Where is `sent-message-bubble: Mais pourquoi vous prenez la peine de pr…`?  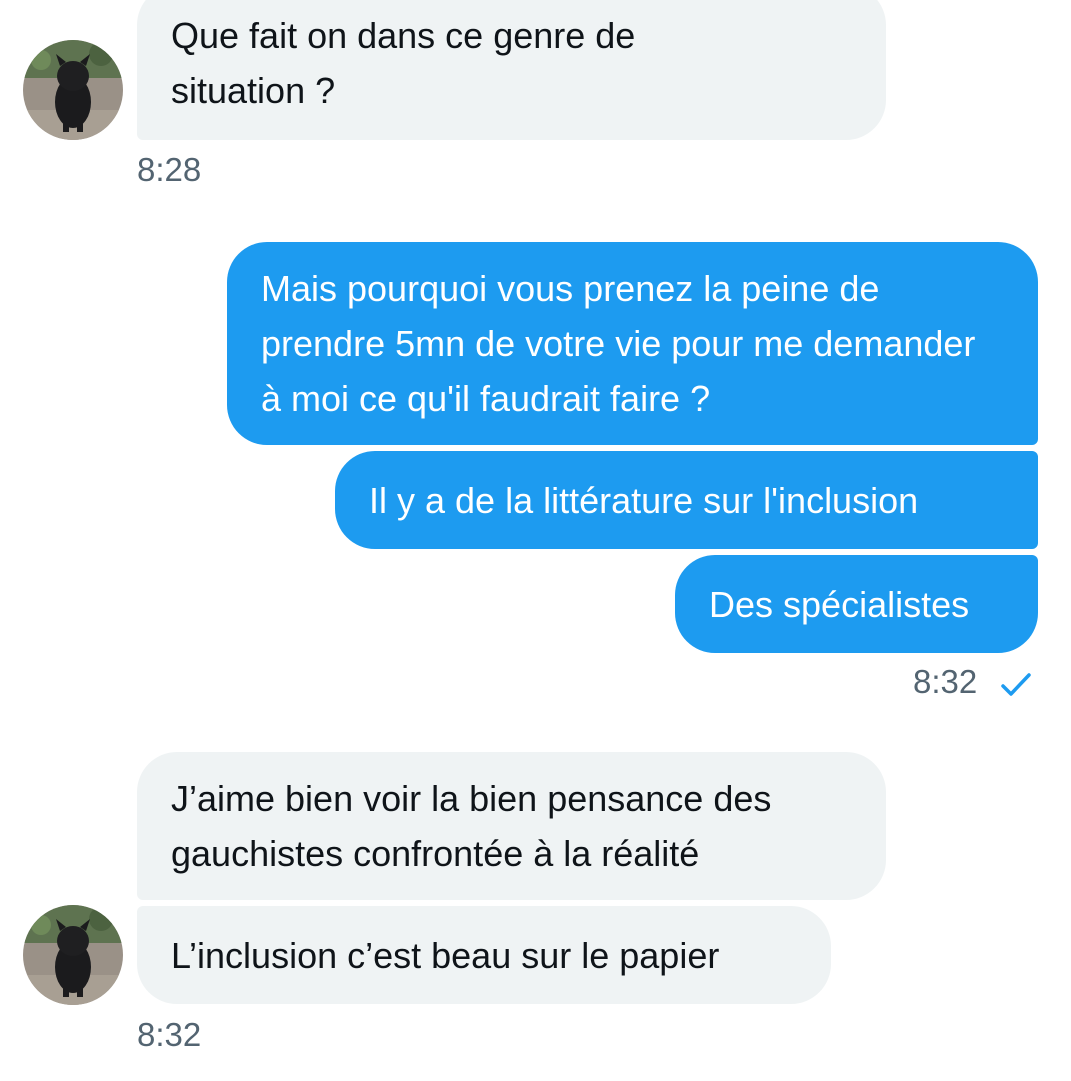 sent-message-bubble: Mais pourquoi vous prenez la peine de pr… is located at coordinates (632, 343).